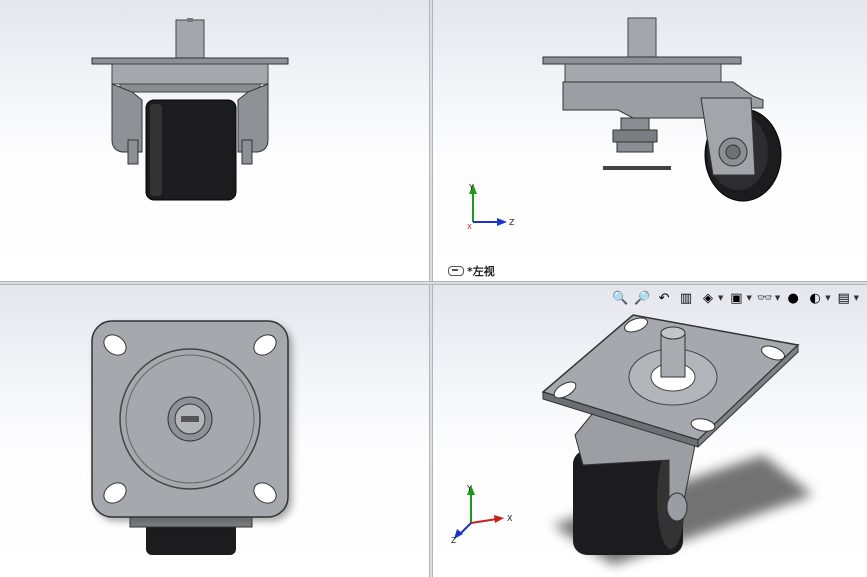 Image resolution: width=867 pixels, height=577 pixels. I want to click on coordinate-triad: Y X Z, so click(482, 513).